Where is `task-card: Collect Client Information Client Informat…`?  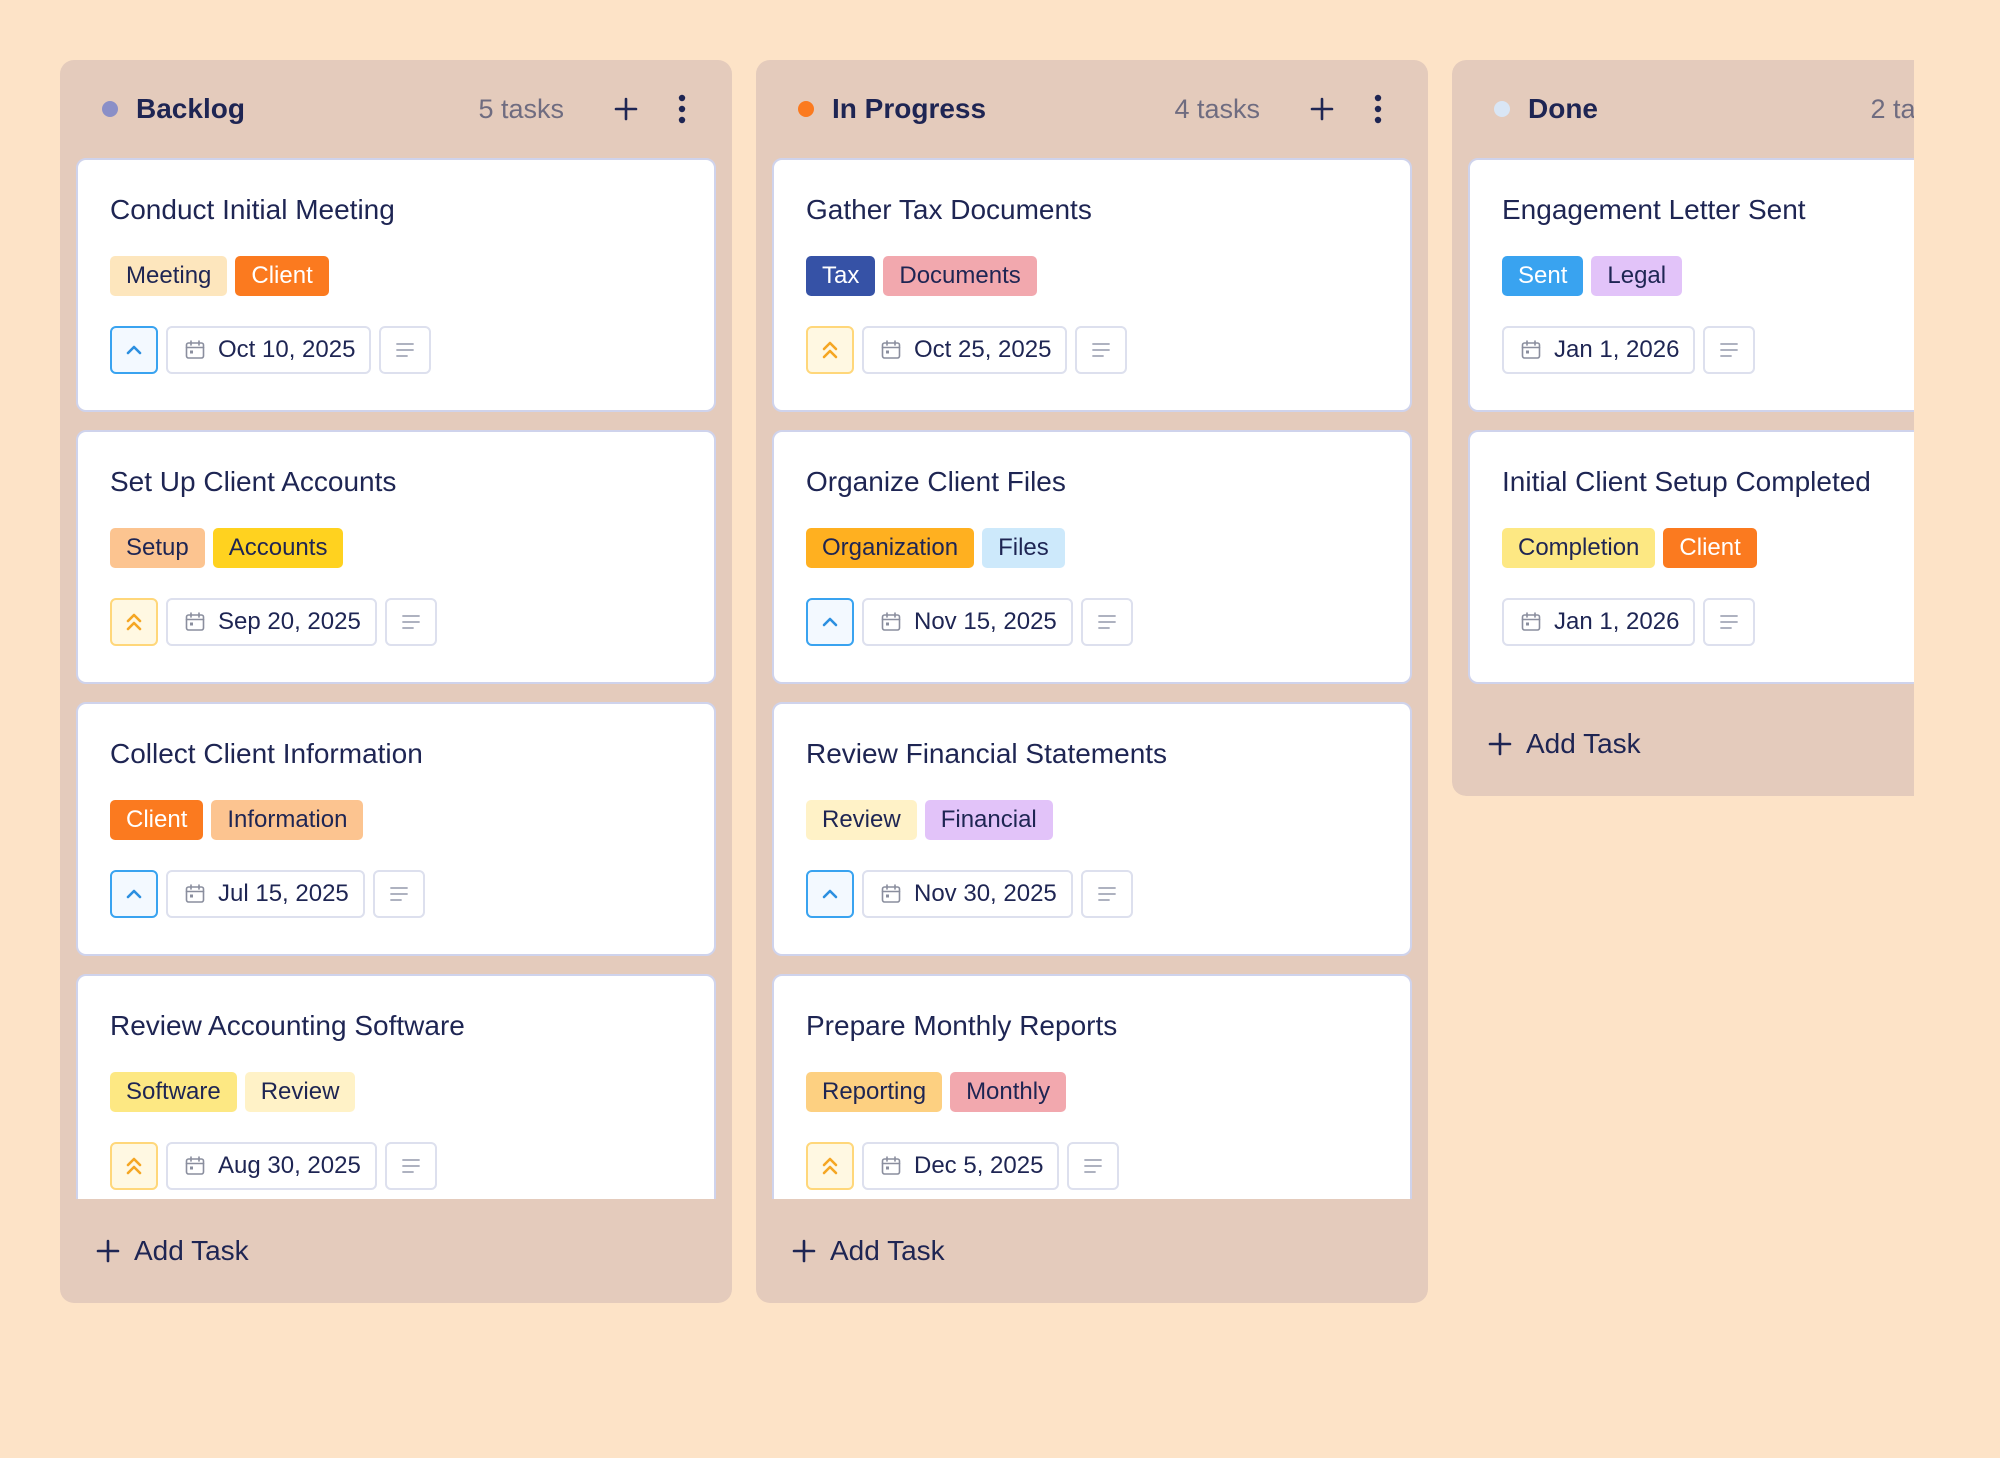 task-card: Collect Client Information Client Informat… is located at coordinates (396, 829).